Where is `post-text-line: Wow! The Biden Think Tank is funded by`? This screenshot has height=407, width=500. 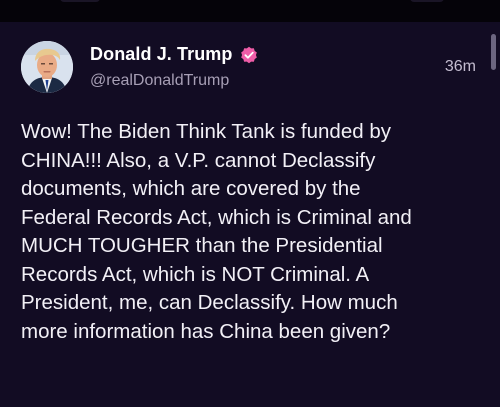 post-text-line: Wow! The Biden Think Tank is funded by is located at coordinates (206, 131).